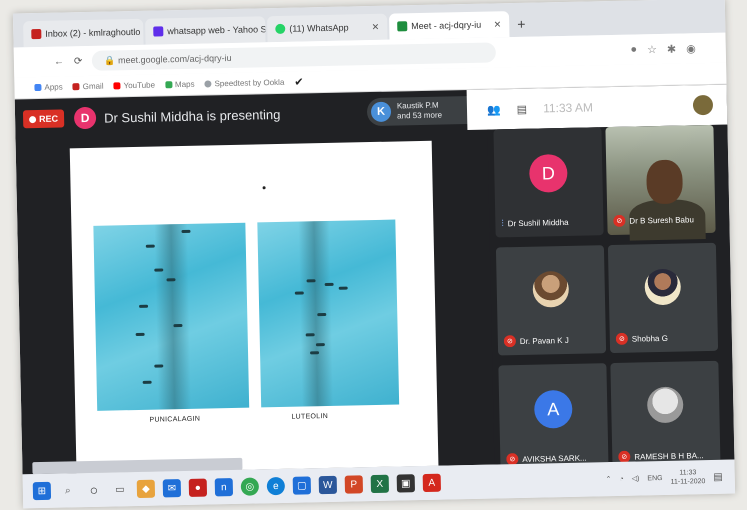 The height and width of the screenshot is (510, 747). Describe the element at coordinates (276, 486) in the screenshot. I see `edge-icon: e` at that location.